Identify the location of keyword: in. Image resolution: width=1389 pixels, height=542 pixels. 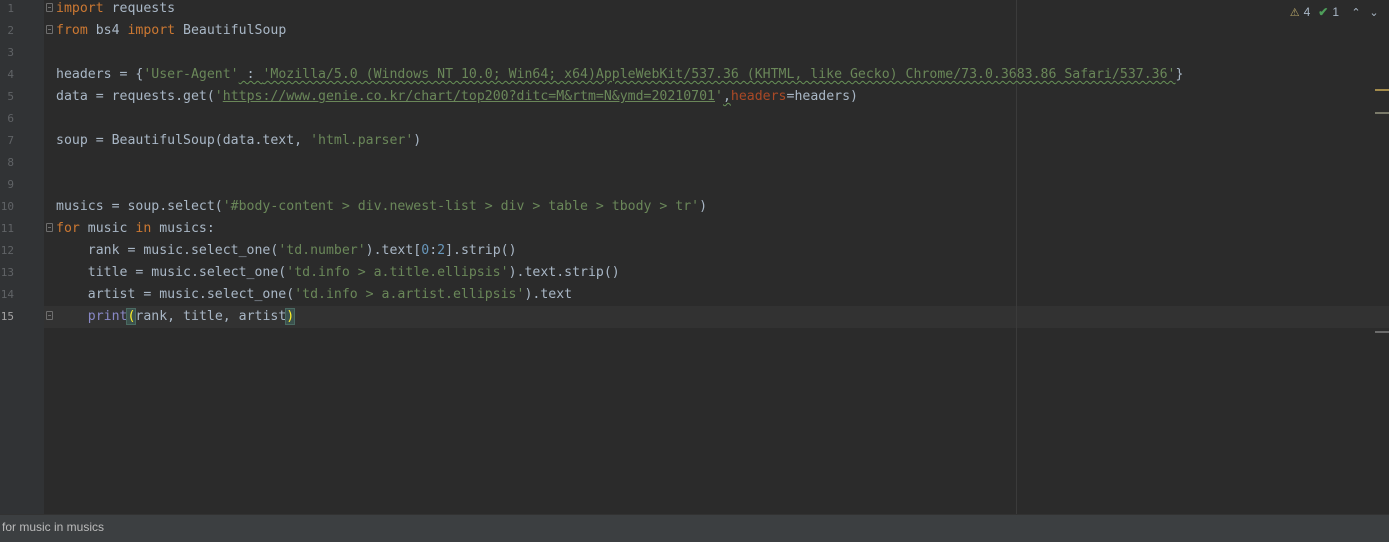
(143, 228).